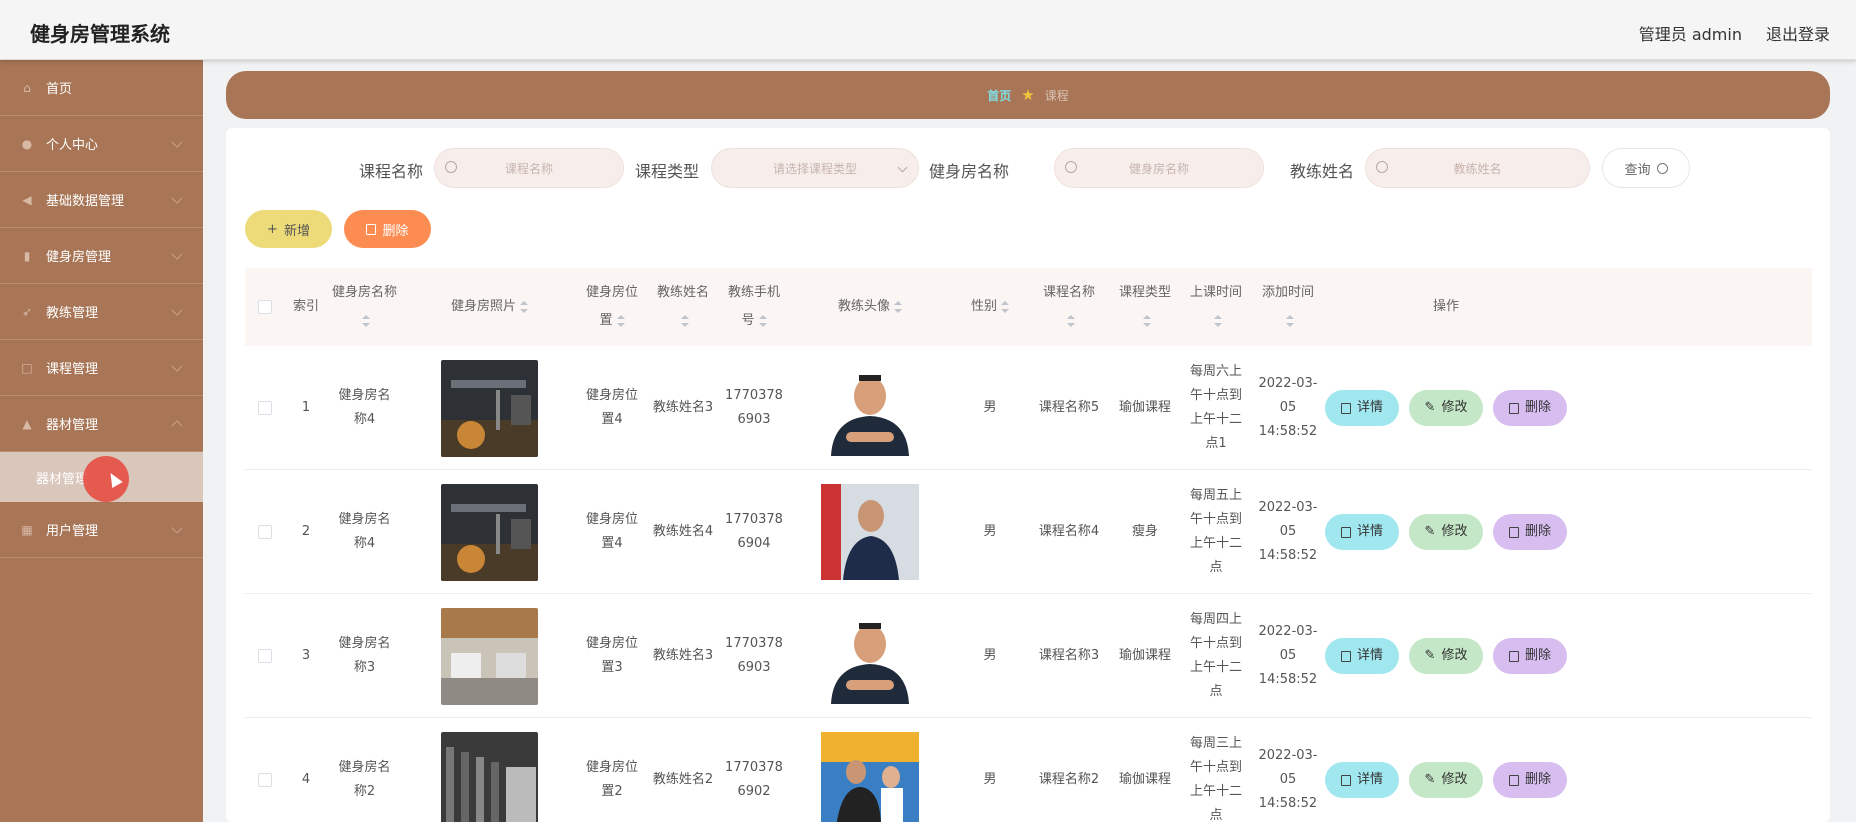 The image size is (1856, 822). Describe the element at coordinates (489, 307) in the screenshot. I see `header-gym-photo: 健身房照片` at that location.